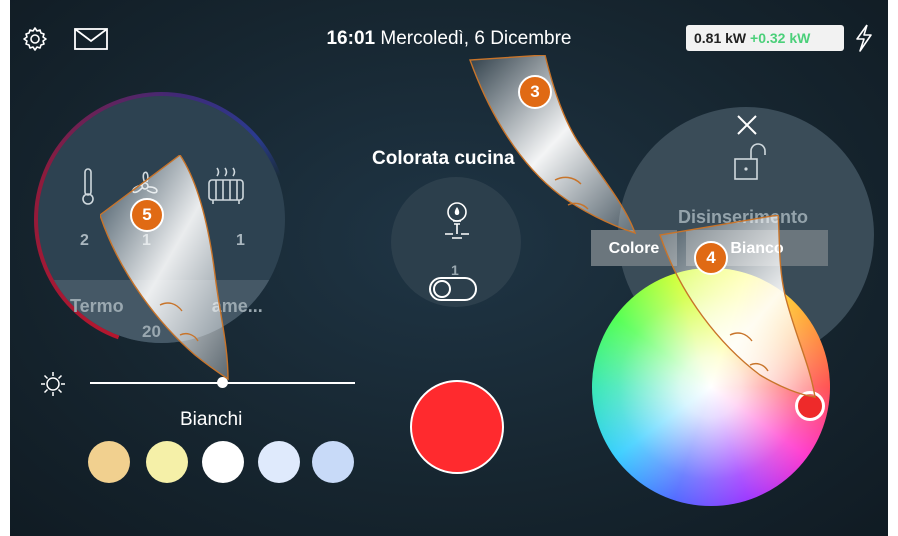  What do you see at coordinates (476, 38) in the screenshot?
I see `date-text: Mercoledì, 6 Dicembre` at bounding box center [476, 38].